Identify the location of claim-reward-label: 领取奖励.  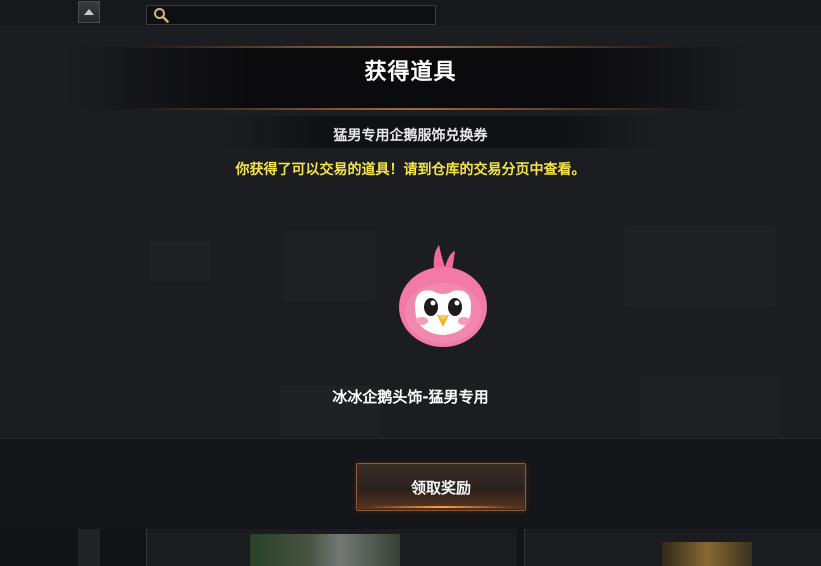
(440, 487).